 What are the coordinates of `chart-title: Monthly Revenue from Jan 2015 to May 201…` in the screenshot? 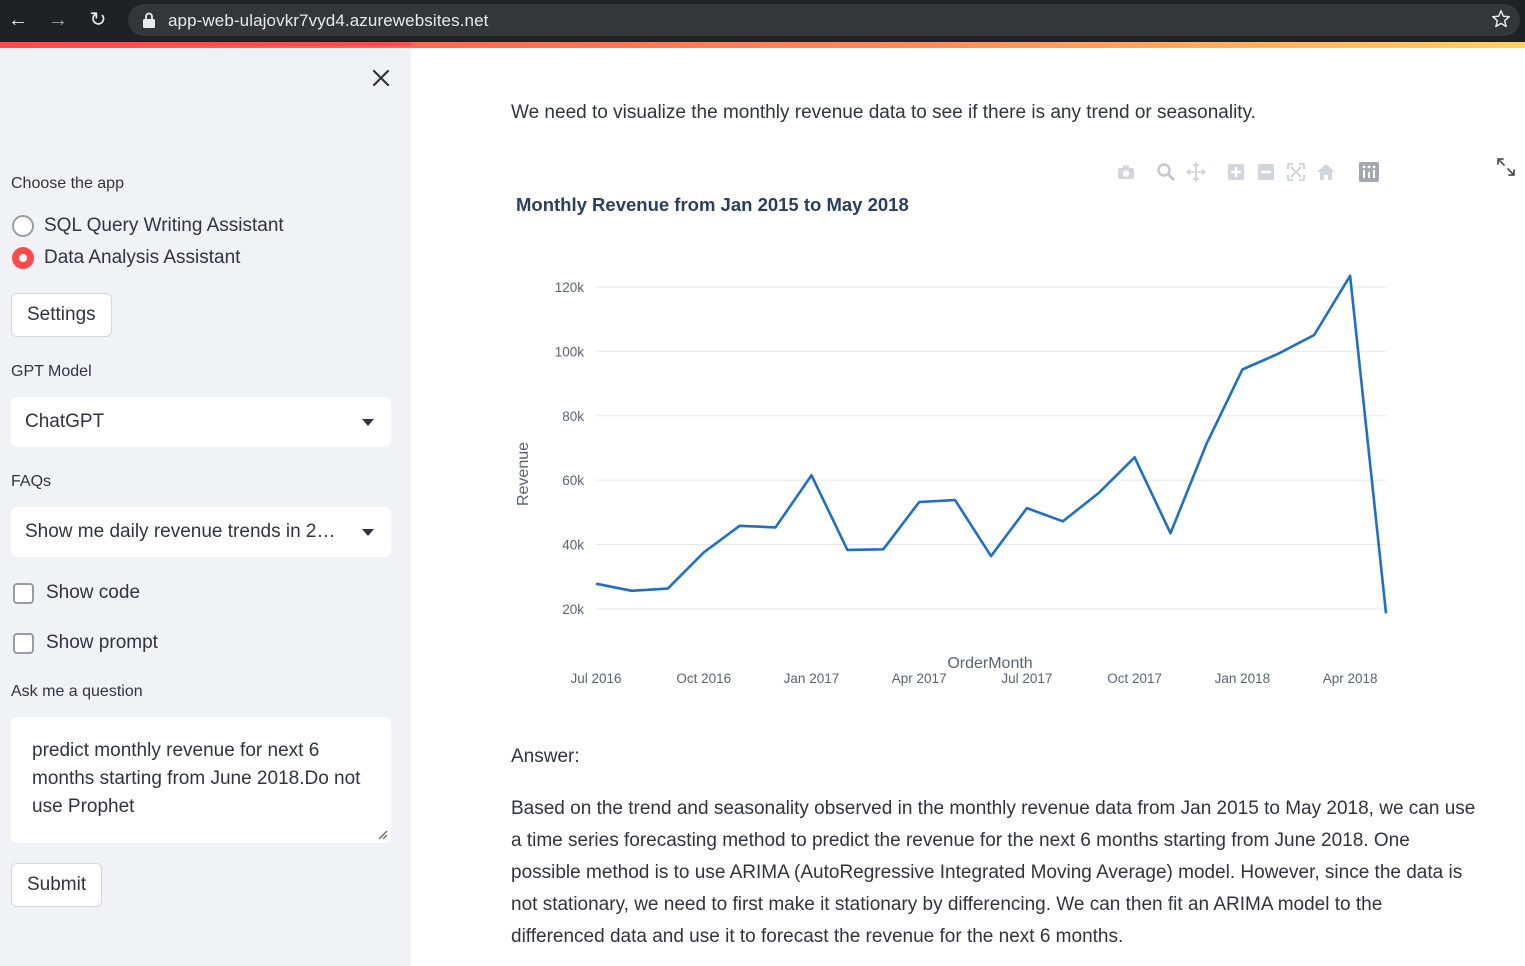 It's located at (712, 204).